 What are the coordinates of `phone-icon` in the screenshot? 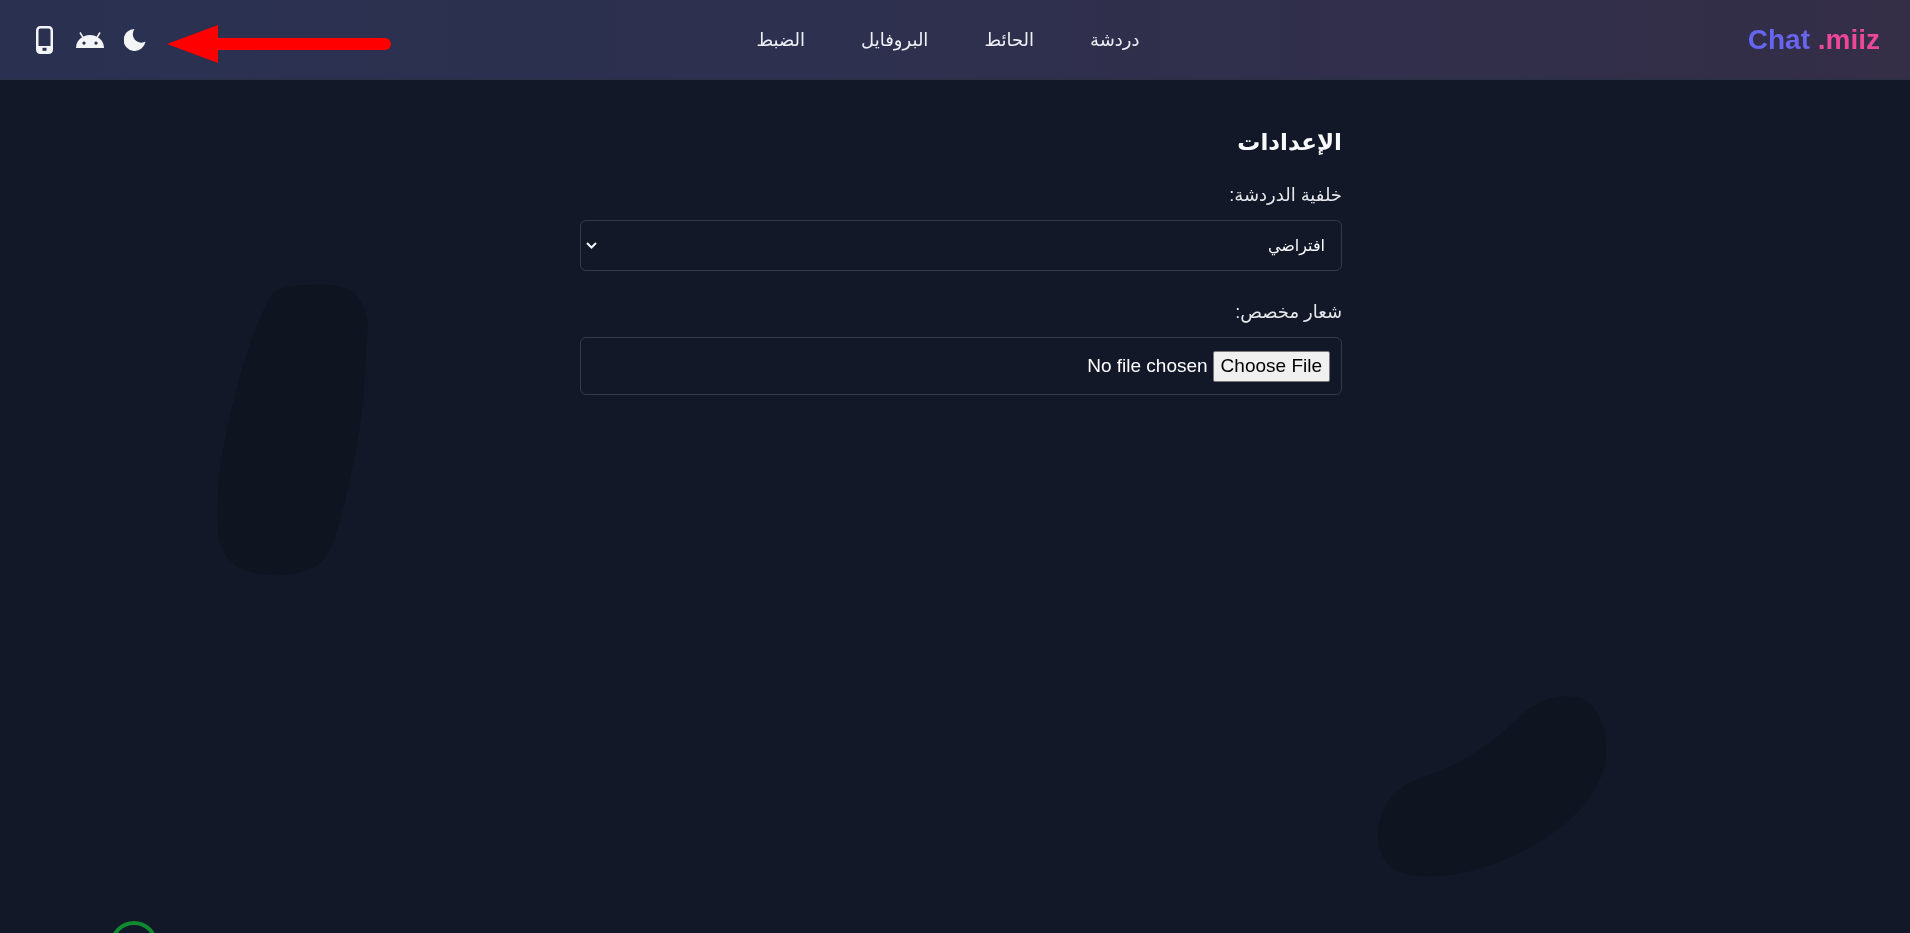 It's located at (44, 39).